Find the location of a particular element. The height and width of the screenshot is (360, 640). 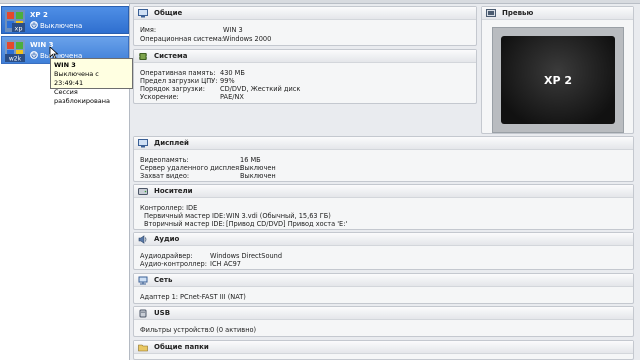

memory-value: 430 МБ is located at coordinates (232, 73).